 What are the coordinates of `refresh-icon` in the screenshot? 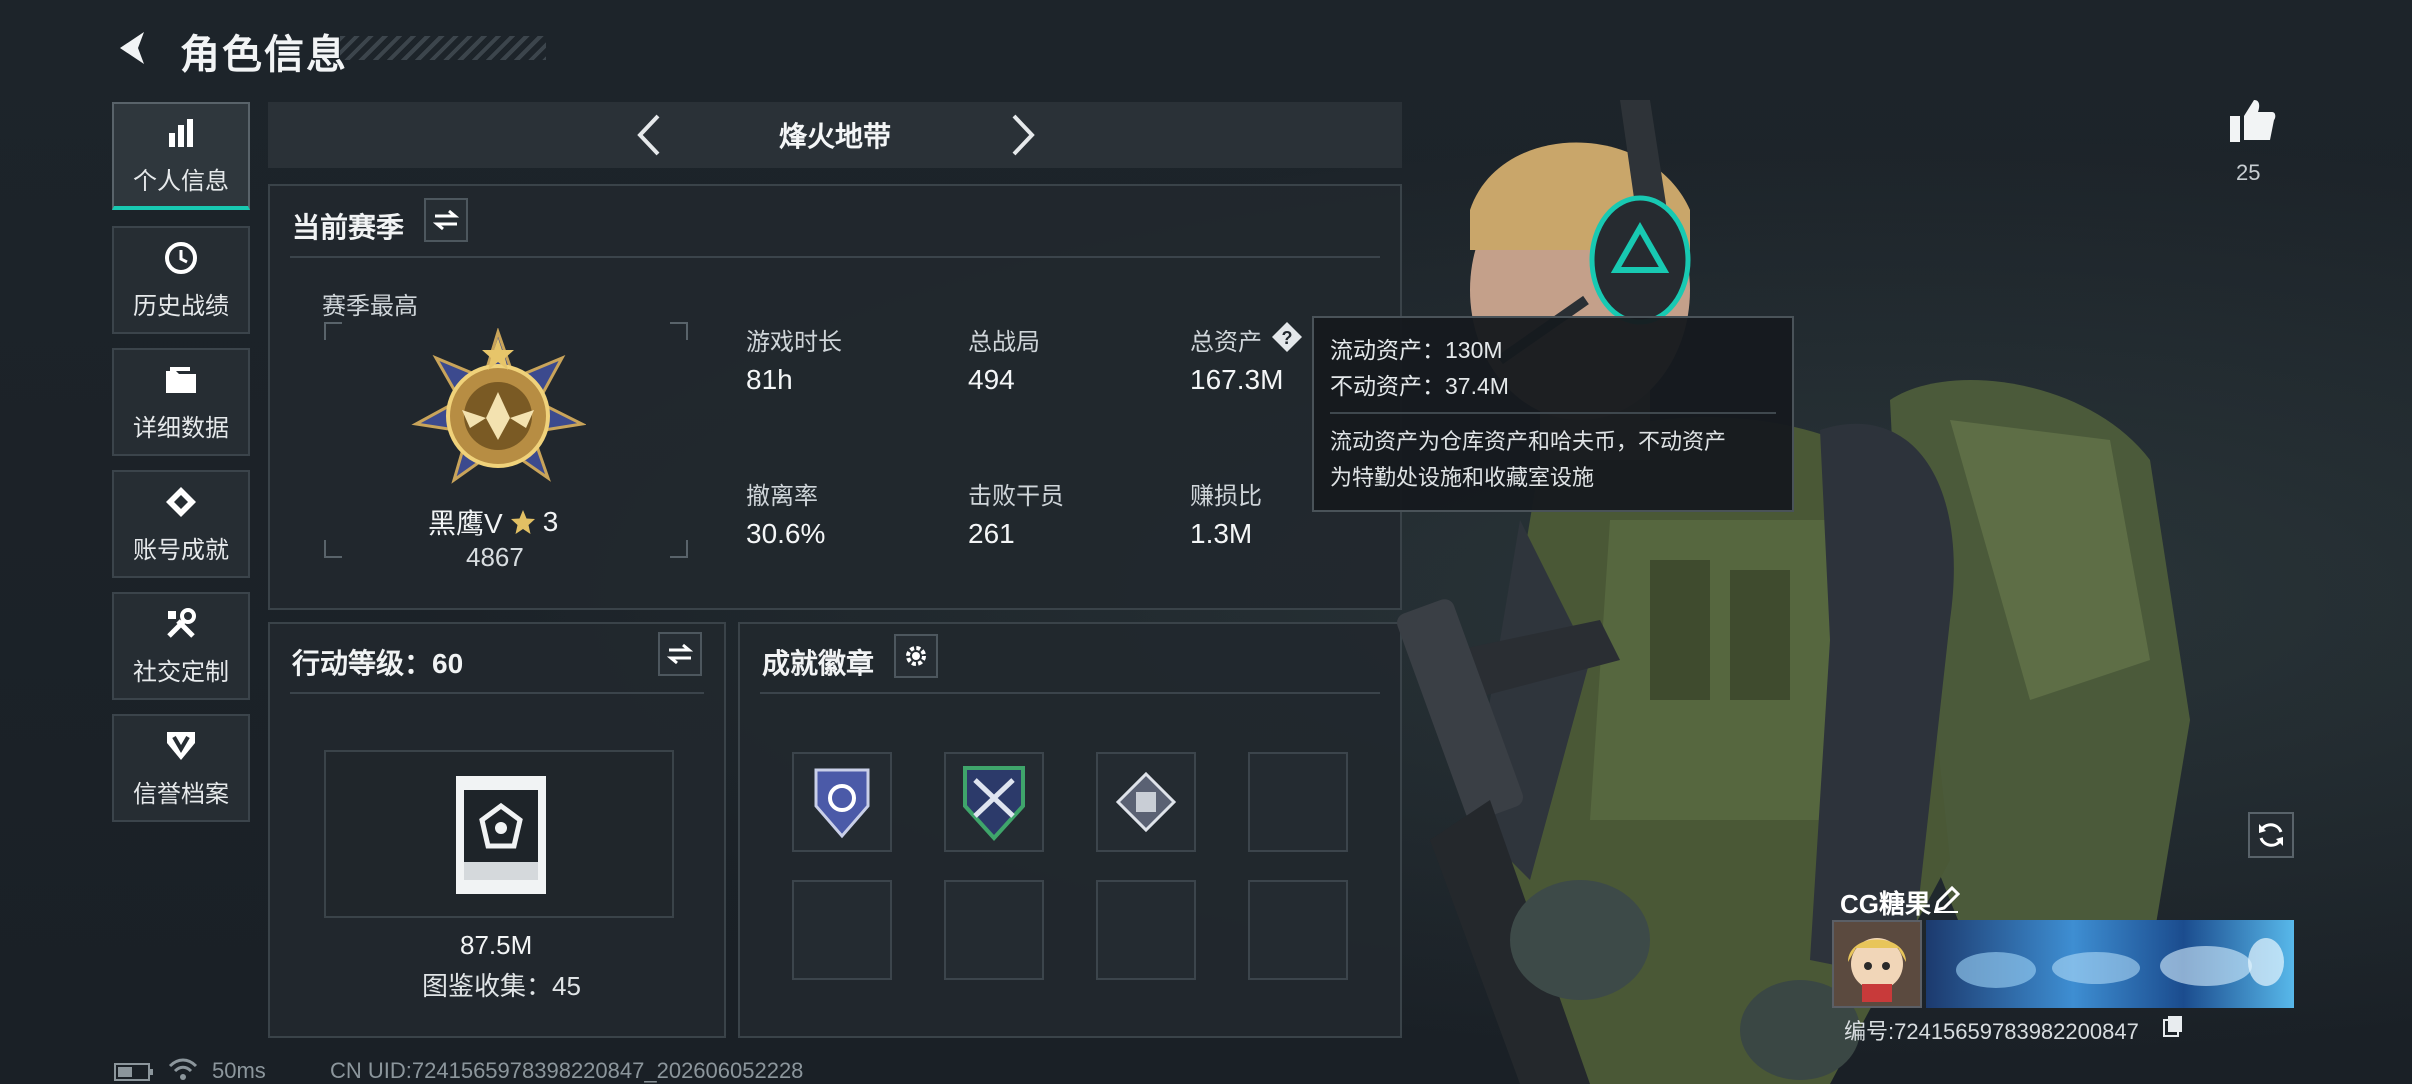 It's located at (2271, 835).